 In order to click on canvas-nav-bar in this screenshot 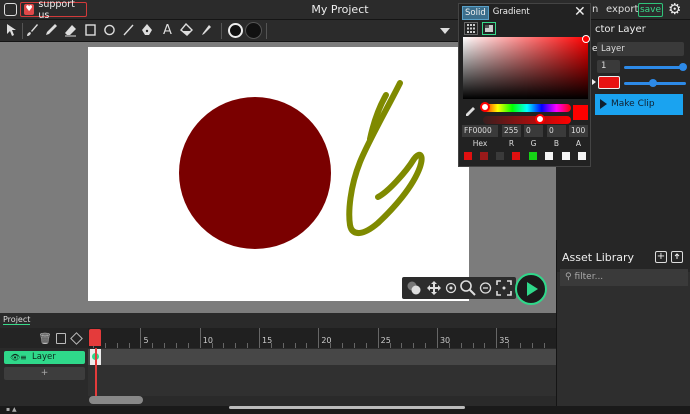, I will do `click(459, 288)`.